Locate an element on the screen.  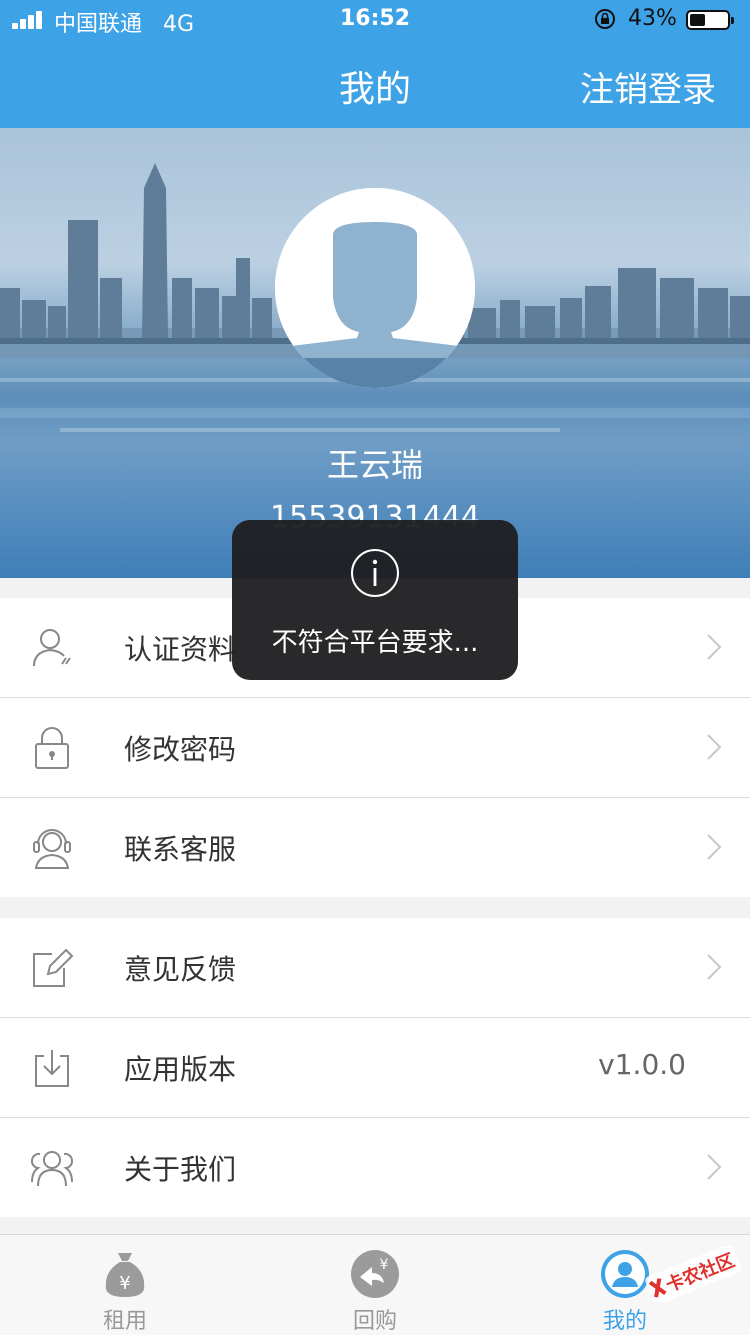
avatar is located at coordinates (375, 288).